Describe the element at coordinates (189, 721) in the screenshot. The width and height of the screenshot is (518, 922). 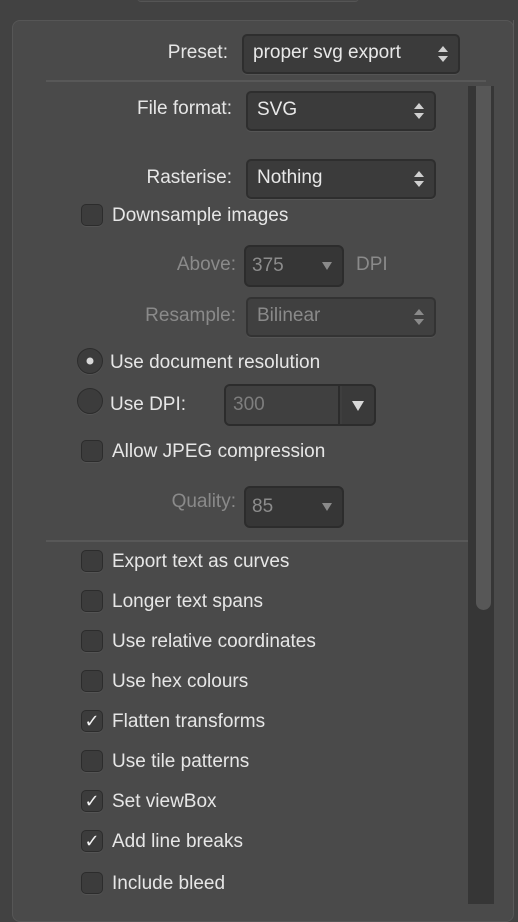
I see `option-label: Flatten transforms` at that location.